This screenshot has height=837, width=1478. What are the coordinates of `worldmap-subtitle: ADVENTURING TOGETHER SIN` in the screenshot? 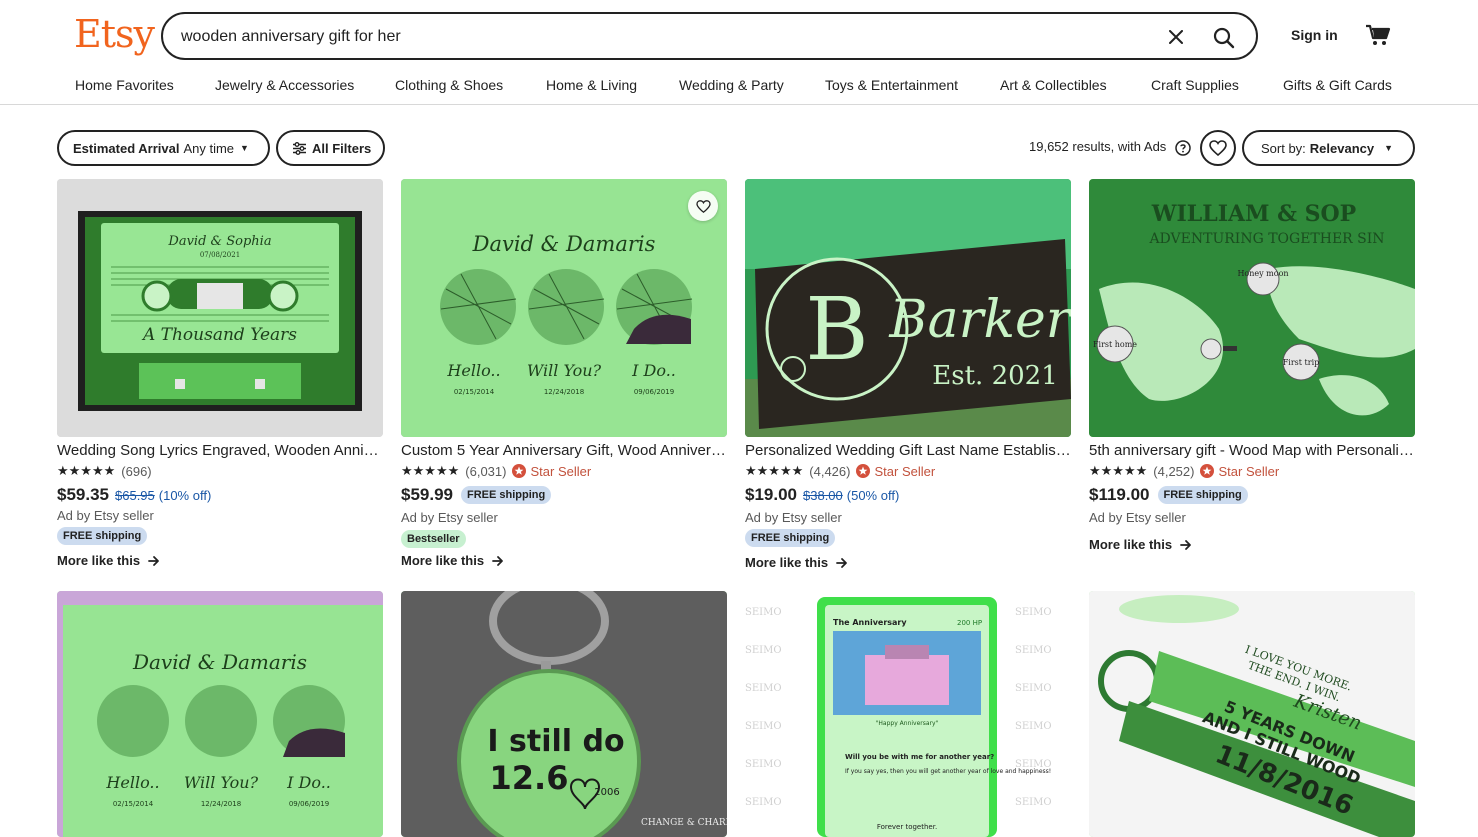 It's located at (1266, 239).